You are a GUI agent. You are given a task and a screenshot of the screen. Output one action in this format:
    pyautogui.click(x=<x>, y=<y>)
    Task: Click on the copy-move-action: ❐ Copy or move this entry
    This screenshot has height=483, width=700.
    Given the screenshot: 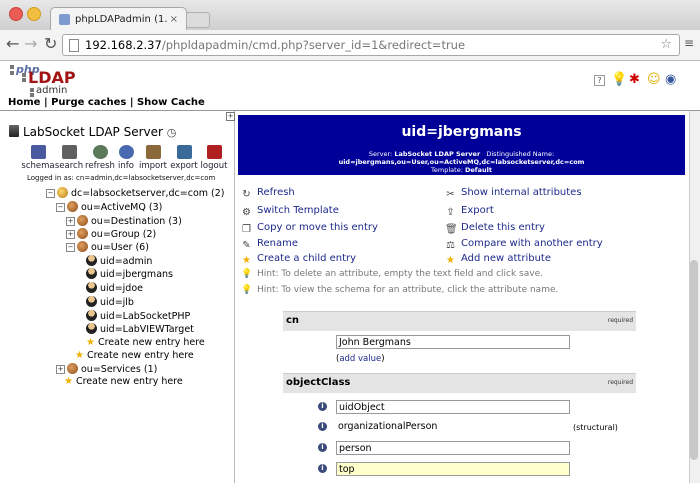 What is the action you would take?
    pyautogui.click(x=309, y=228)
    